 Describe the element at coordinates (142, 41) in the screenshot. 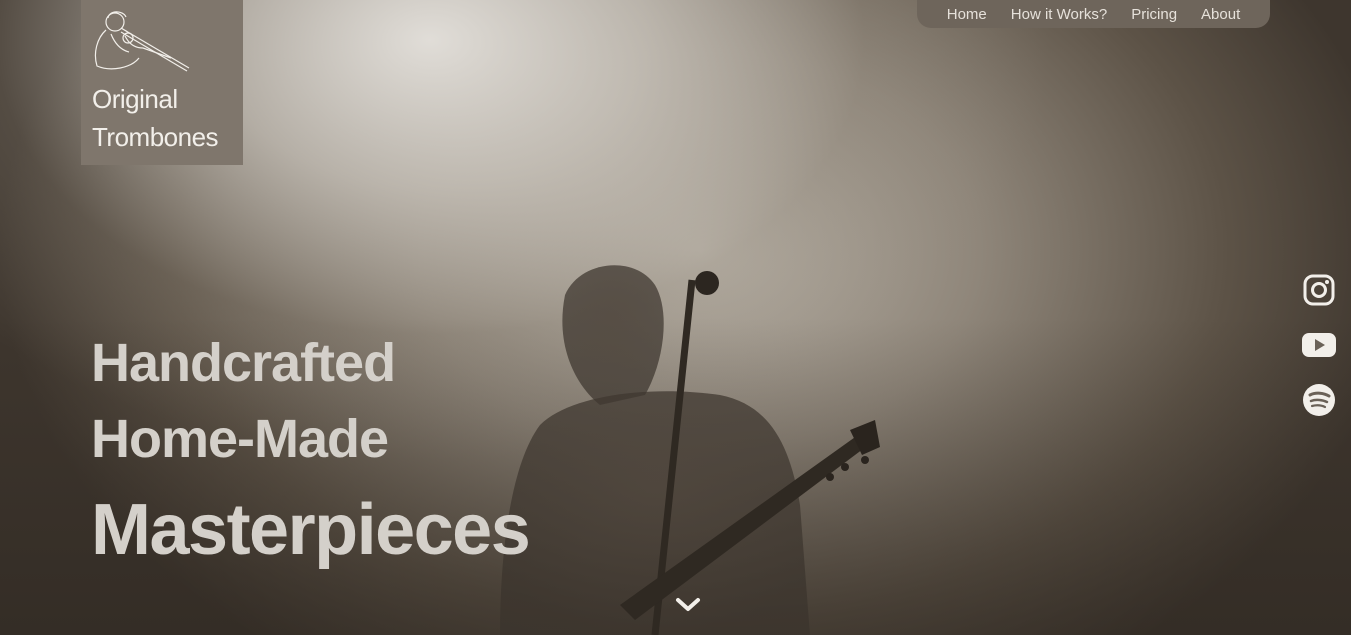

I see `trombone-player-icon` at that location.